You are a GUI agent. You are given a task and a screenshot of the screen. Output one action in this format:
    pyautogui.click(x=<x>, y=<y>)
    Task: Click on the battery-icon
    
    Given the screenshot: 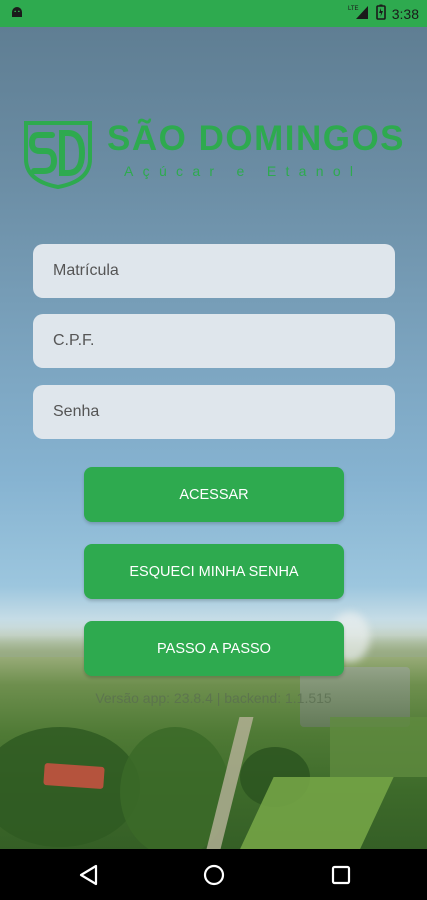 What is the action you would take?
    pyautogui.click(x=380, y=13)
    